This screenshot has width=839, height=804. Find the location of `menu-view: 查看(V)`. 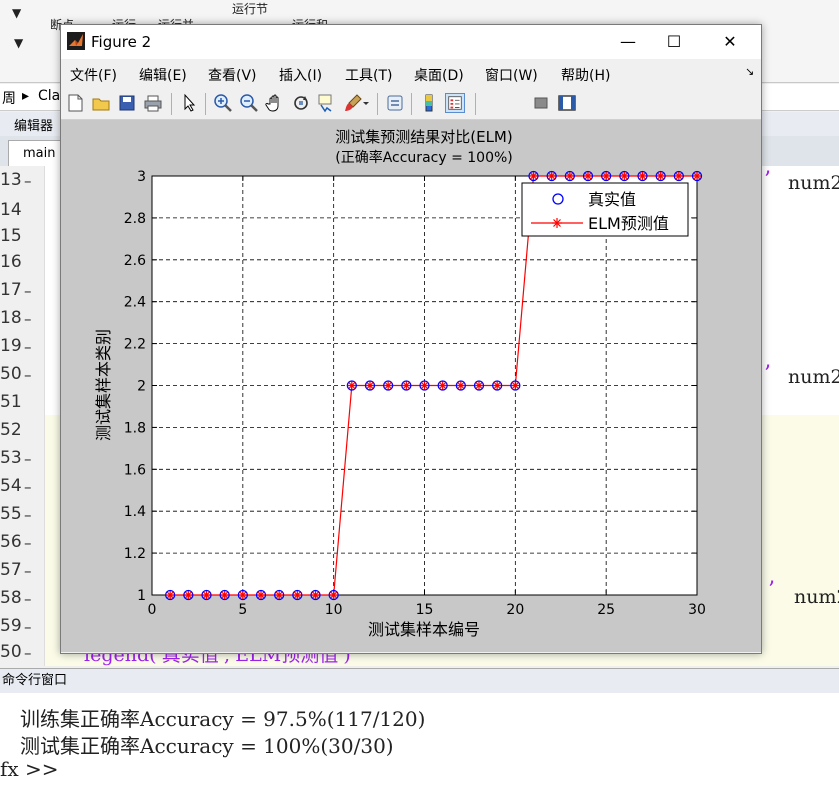

menu-view: 查看(V) is located at coordinates (232, 75).